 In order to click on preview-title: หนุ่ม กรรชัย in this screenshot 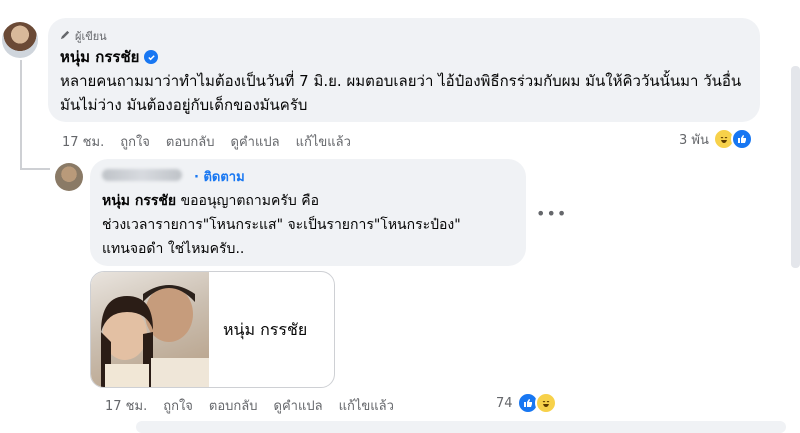, I will do `click(265, 330)`.